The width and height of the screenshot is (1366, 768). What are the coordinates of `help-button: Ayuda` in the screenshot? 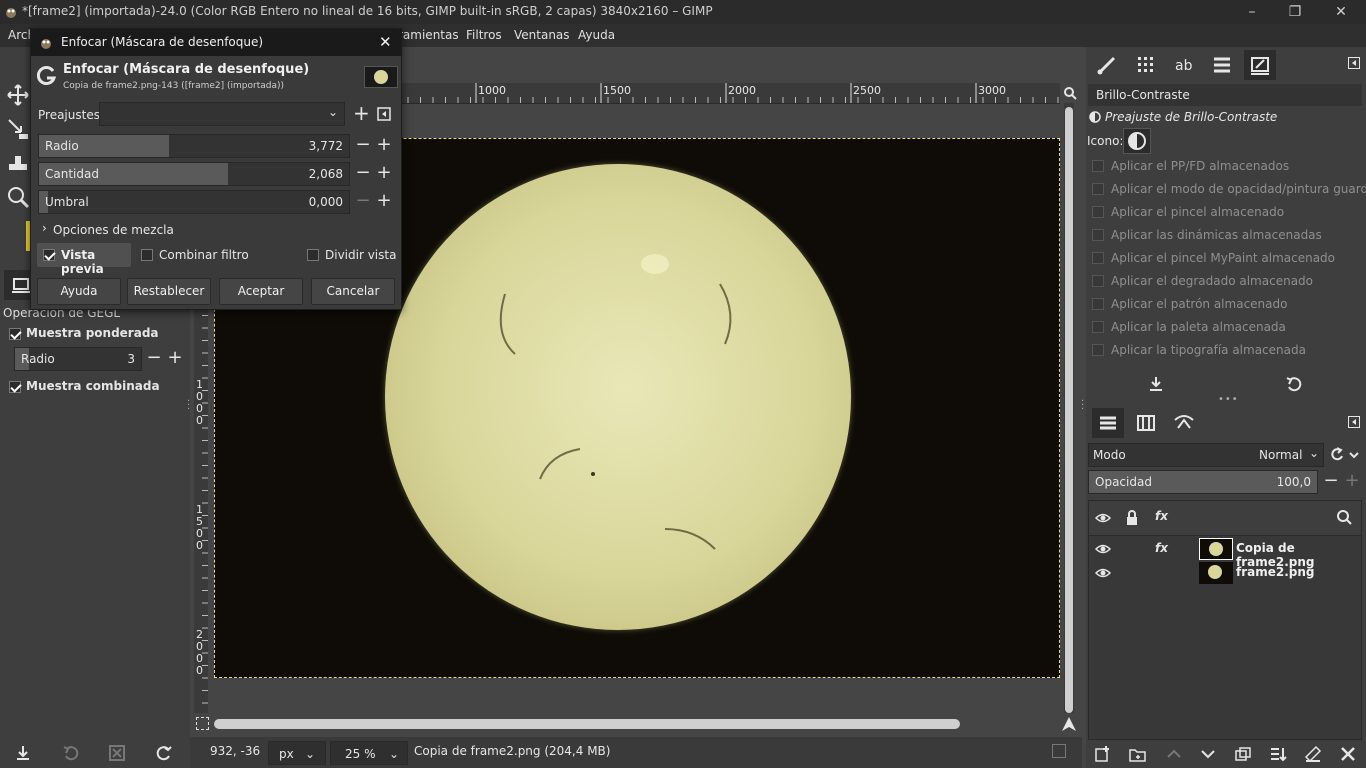 It's located at (79, 291).